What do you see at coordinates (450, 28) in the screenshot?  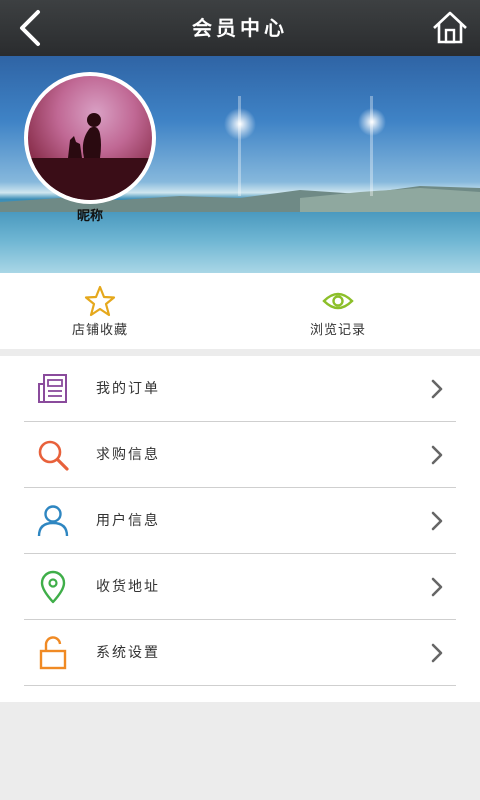 I see `home-icon` at bounding box center [450, 28].